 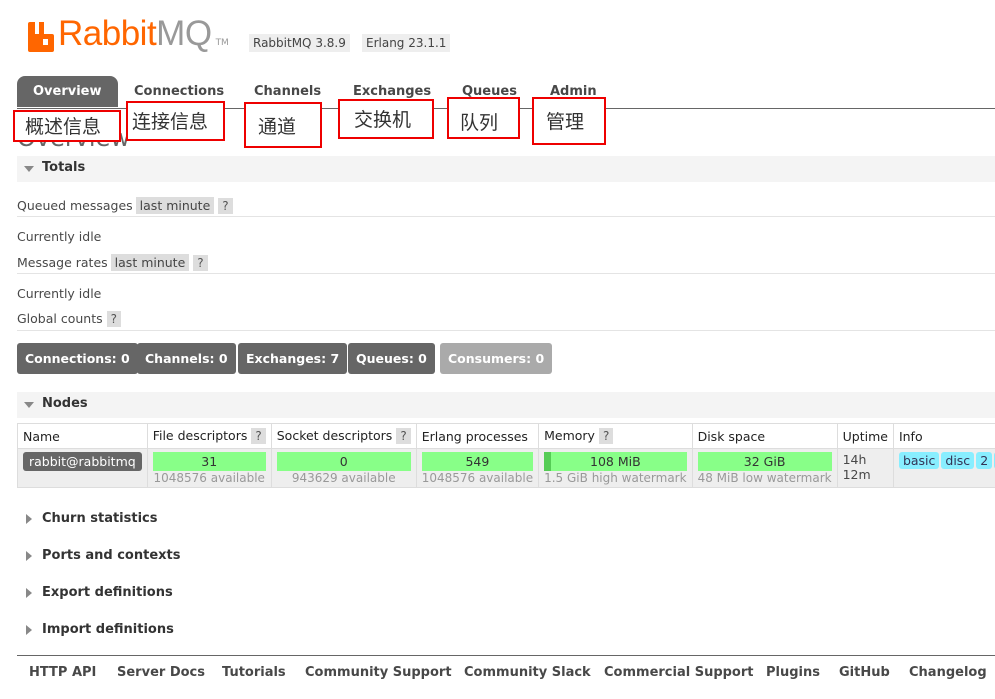 What do you see at coordinates (984, 460) in the screenshot?
I see `info-tag: 2` at bounding box center [984, 460].